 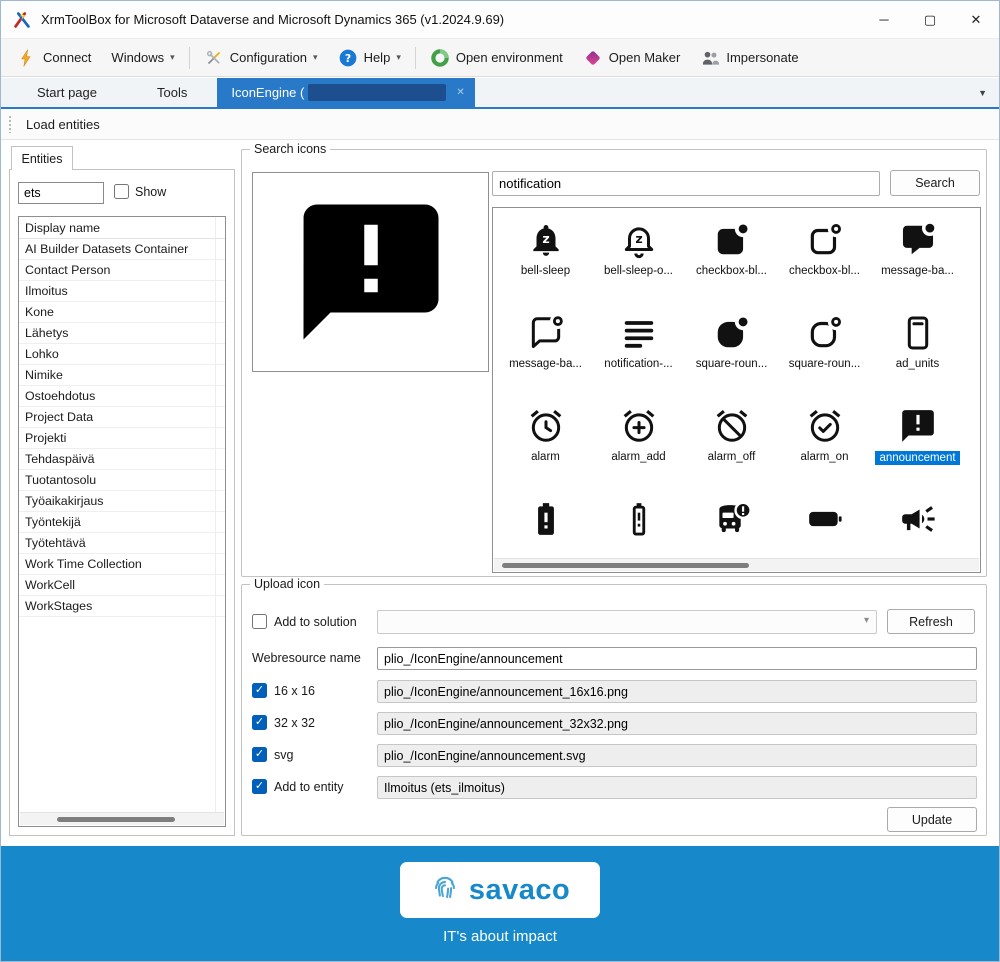 I want to click on entity-row: Ostoehdotus, so click(x=122, y=396).